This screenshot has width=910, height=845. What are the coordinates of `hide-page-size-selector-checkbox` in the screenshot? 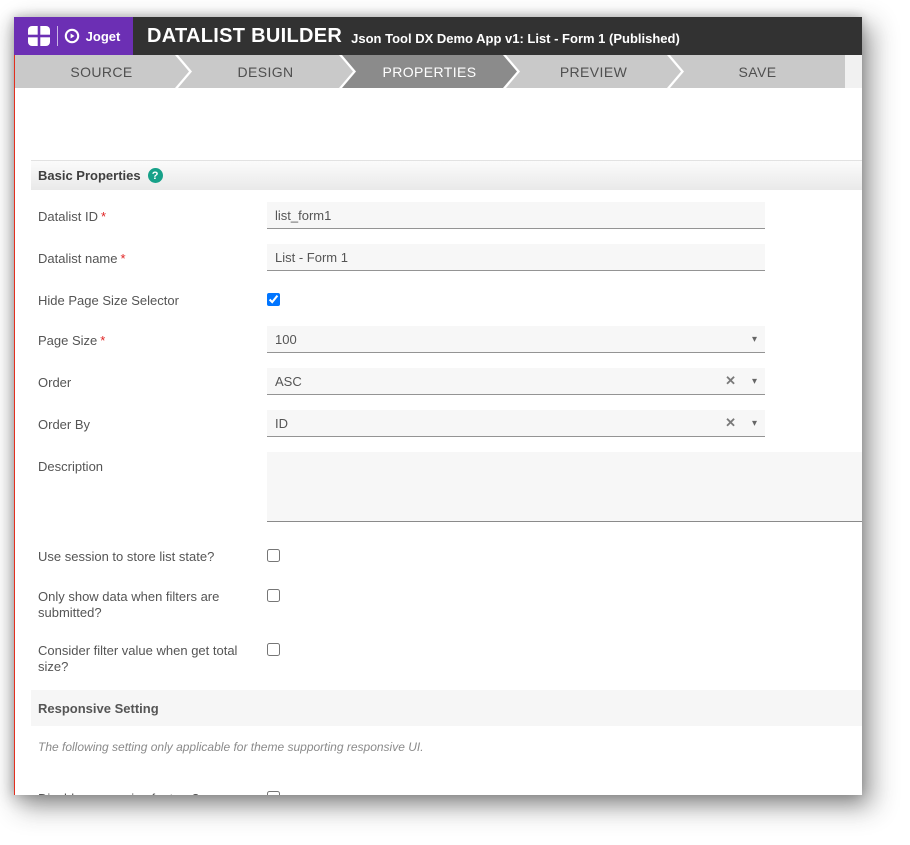 It's located at (273, 299).